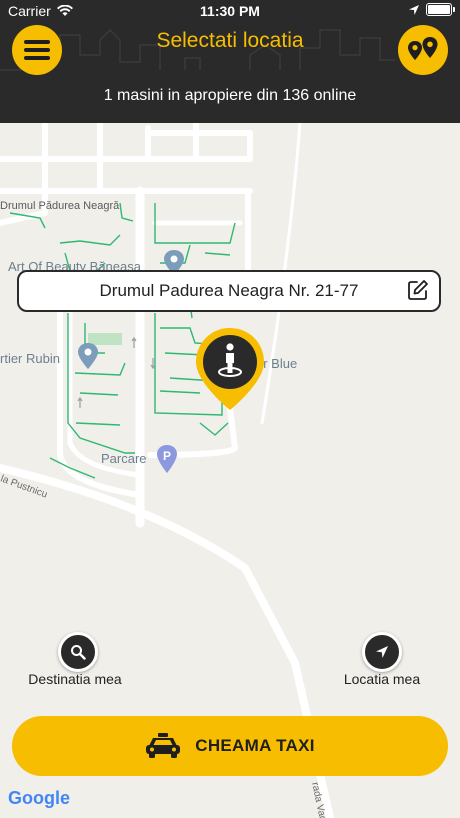 The height and width of the screenshot is (818, 460). I want to click on google-logo-text: Google, so click(39, 798).